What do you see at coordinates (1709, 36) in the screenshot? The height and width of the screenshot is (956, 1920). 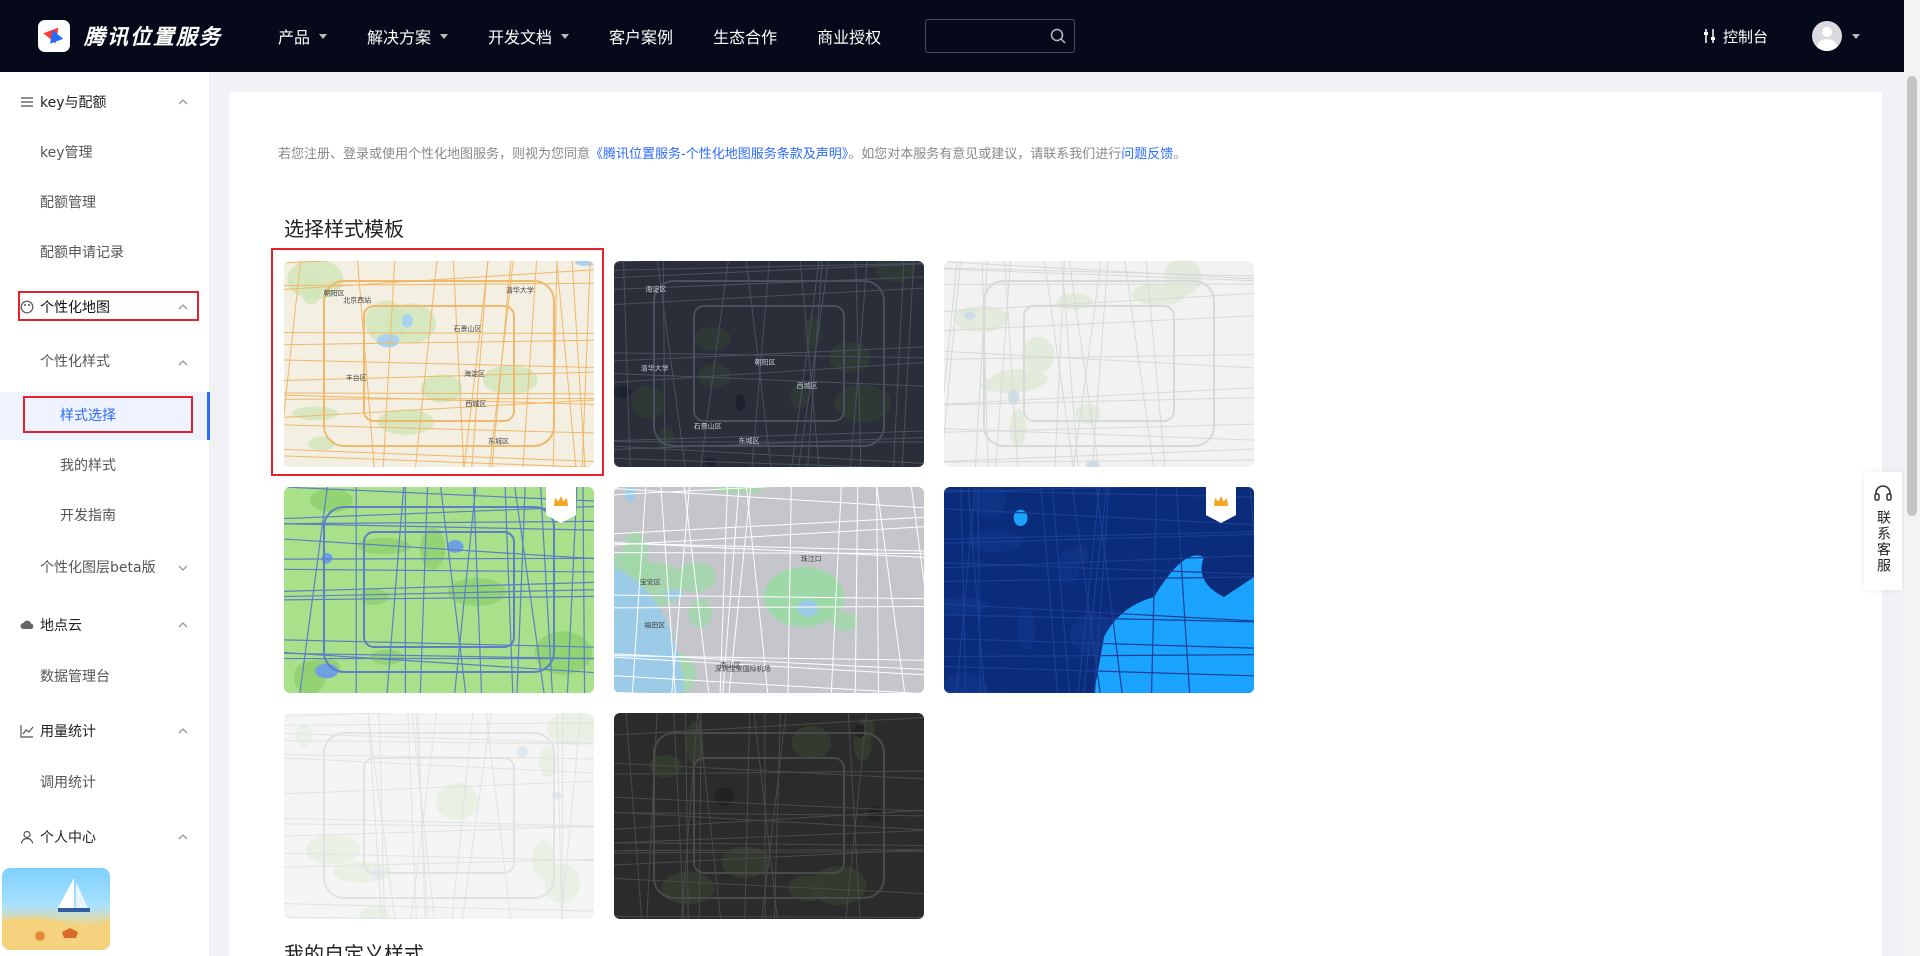 I see `sliders-icon` at bounding box center [1709, 36].